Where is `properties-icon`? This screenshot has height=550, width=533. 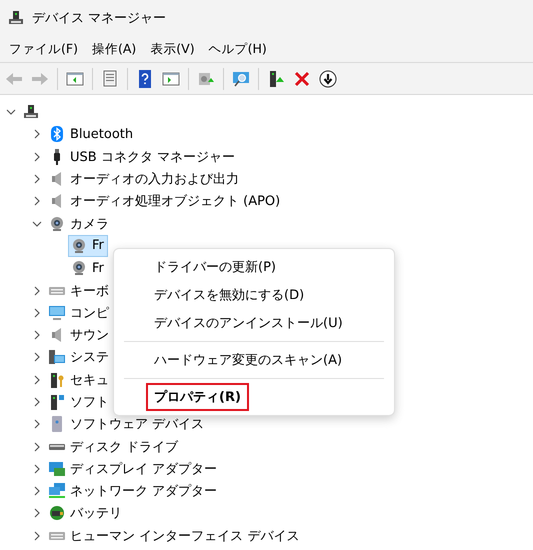
properties-icon is located at coordinates (110, 79).